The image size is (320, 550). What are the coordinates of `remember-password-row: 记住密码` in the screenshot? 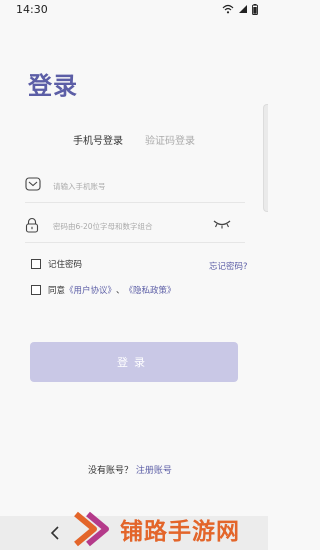 It's located at (56, 264).